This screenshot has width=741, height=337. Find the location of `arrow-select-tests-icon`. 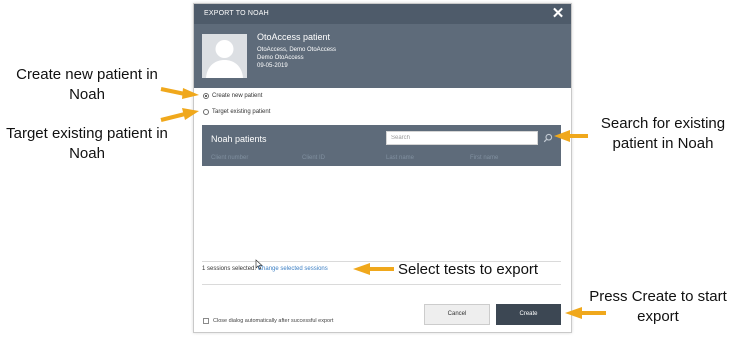

arrow-select-tests-icon is located at coordinates (373, 269).